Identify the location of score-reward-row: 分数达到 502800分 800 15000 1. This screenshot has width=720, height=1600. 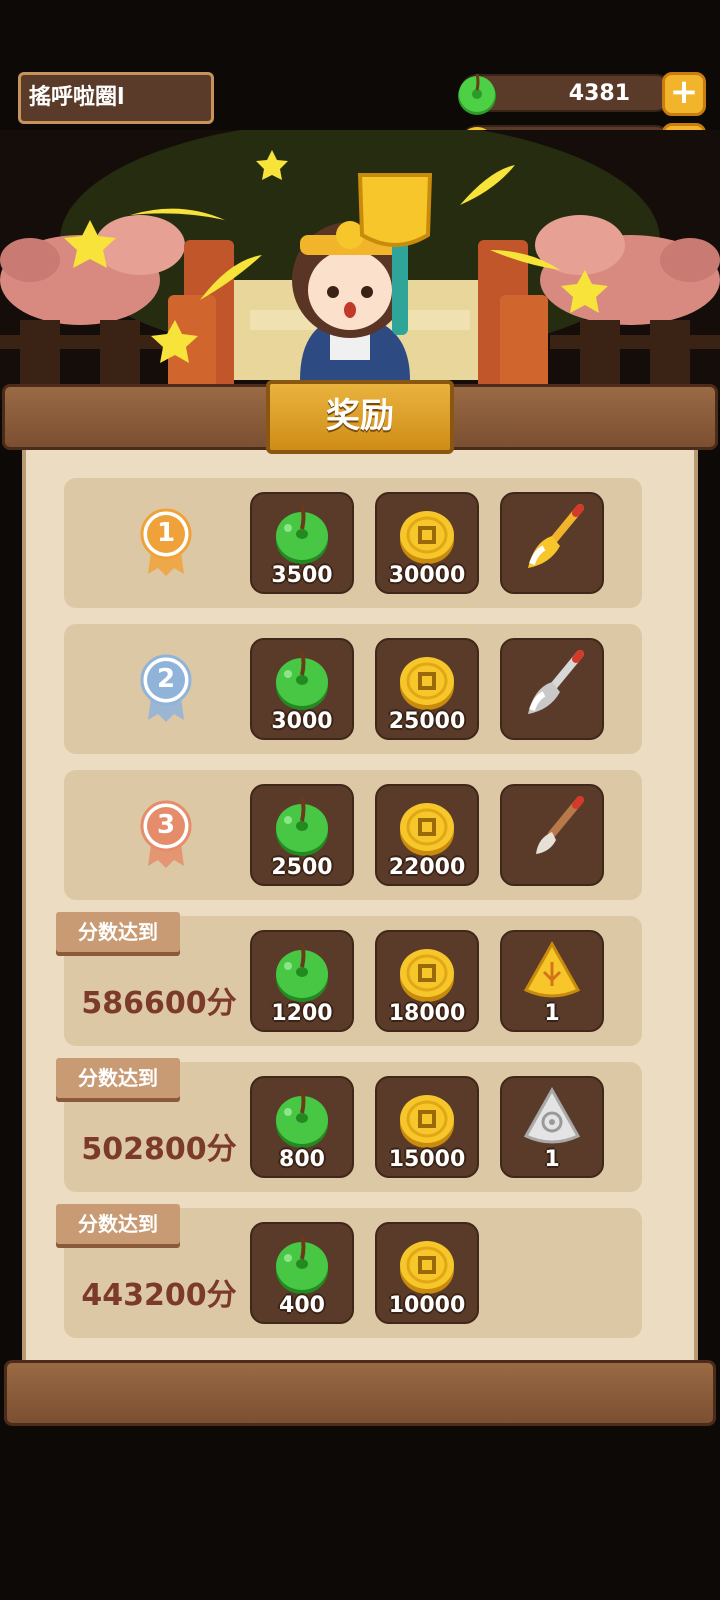
(349, 1125).